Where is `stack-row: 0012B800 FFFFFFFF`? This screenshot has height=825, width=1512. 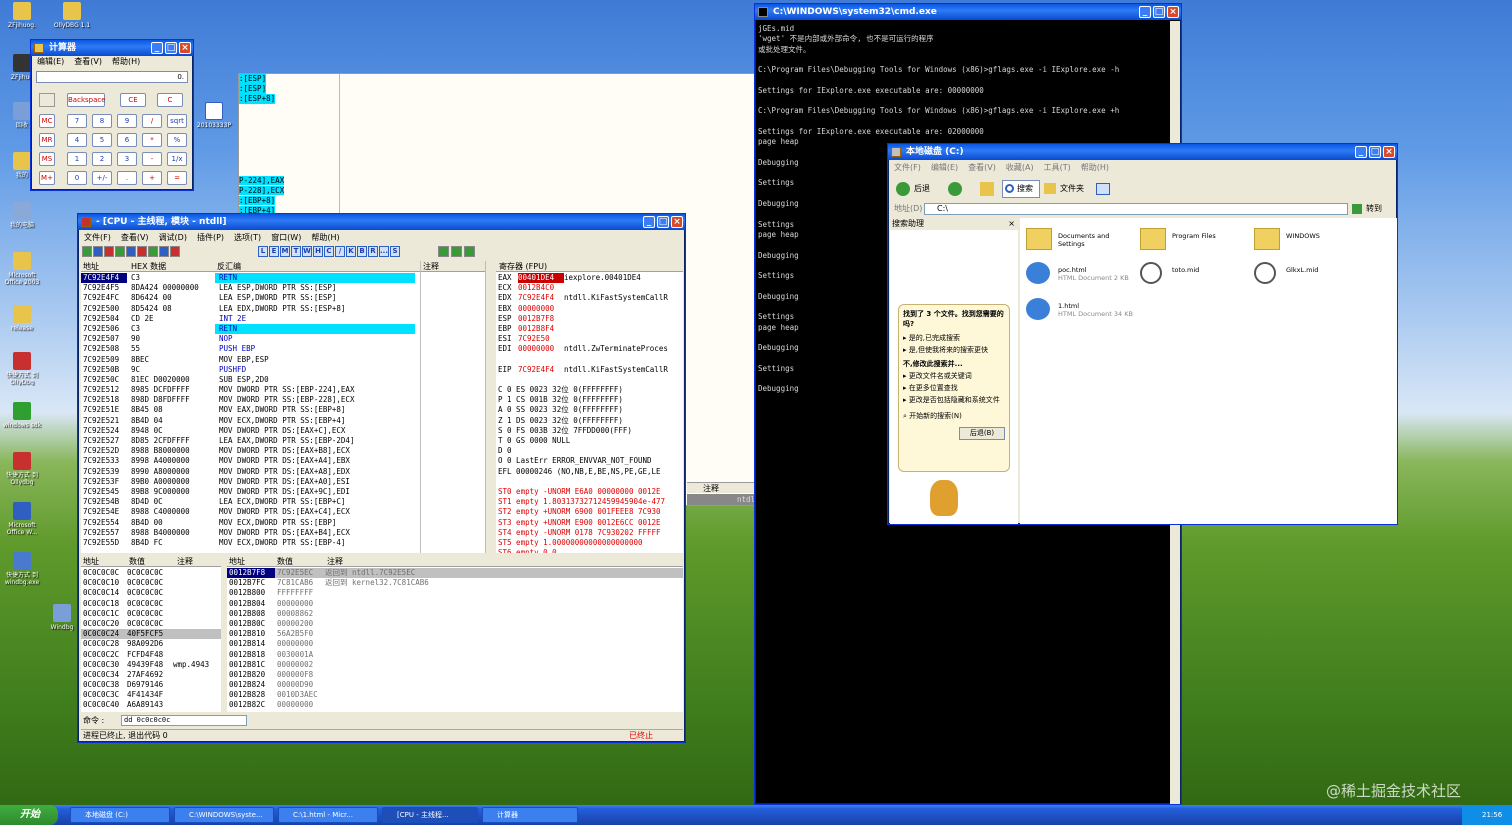
stack-row: 0012B800 FFFFFFFF is located at coordinates (455, 593).